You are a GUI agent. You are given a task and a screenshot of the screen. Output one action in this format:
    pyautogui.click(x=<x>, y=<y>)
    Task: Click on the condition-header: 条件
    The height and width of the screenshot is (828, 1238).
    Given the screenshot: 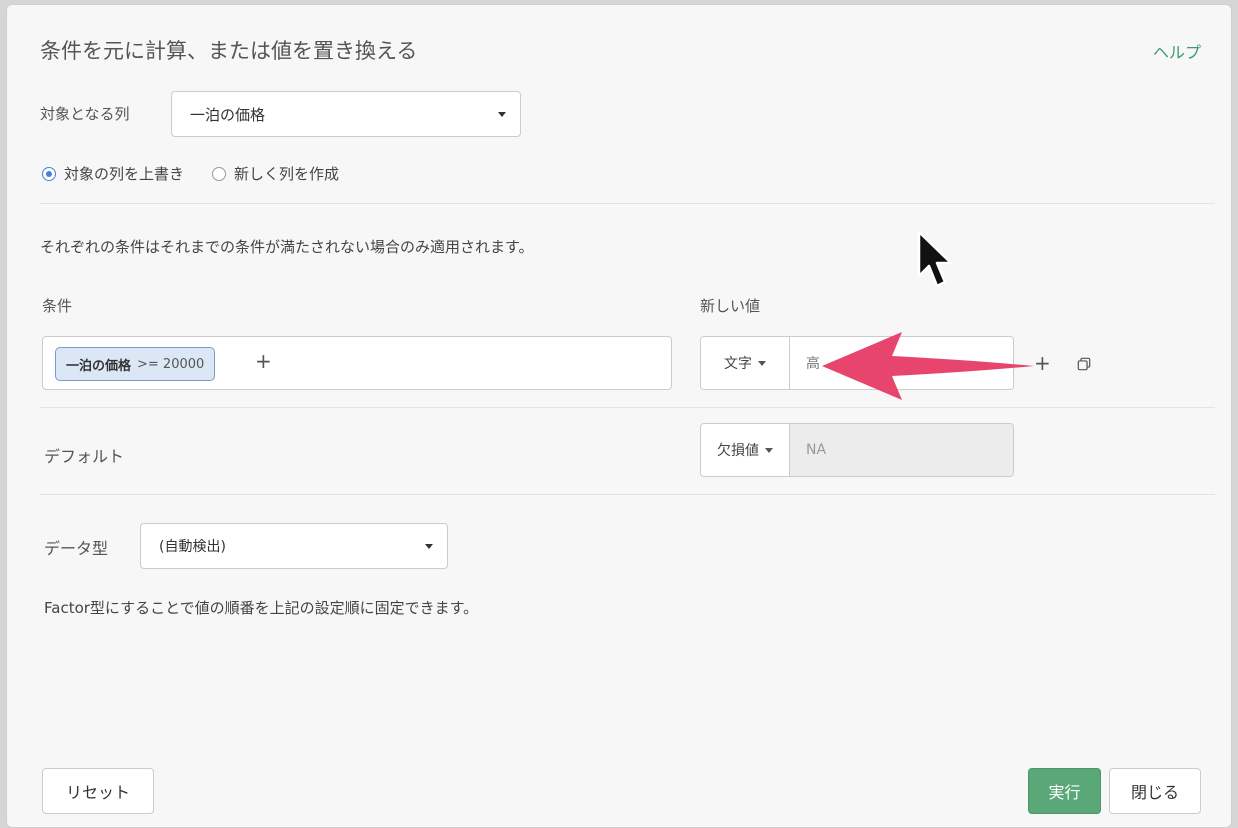 What is the action you would take?
    pyautogui.click(x=57, y=306)
    